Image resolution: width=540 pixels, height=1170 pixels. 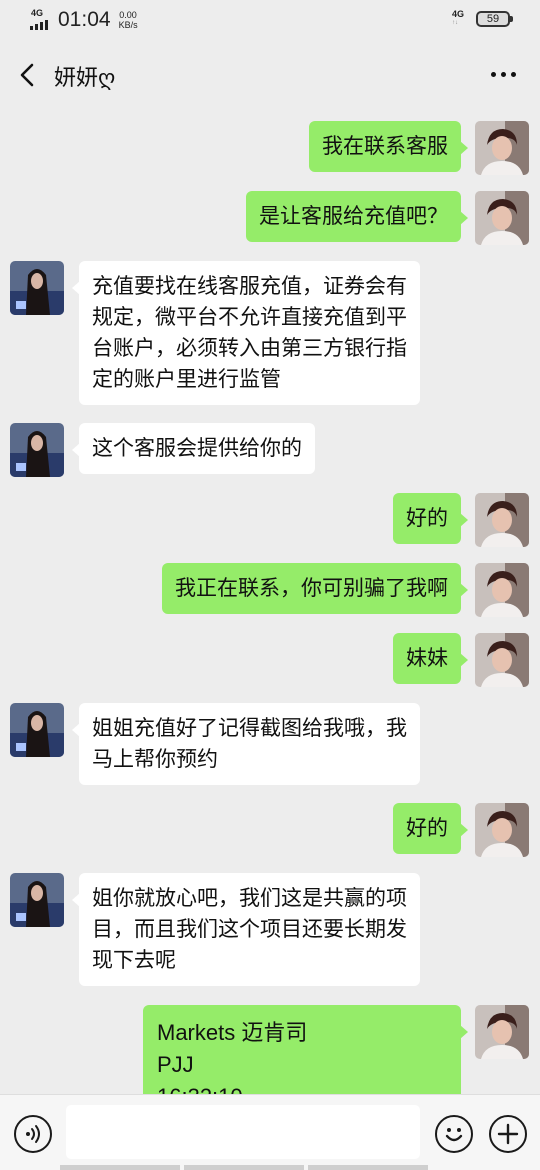 I want to click on message-line: 规定，微平台不允许直接充值到平, so click(x=249, y=317).